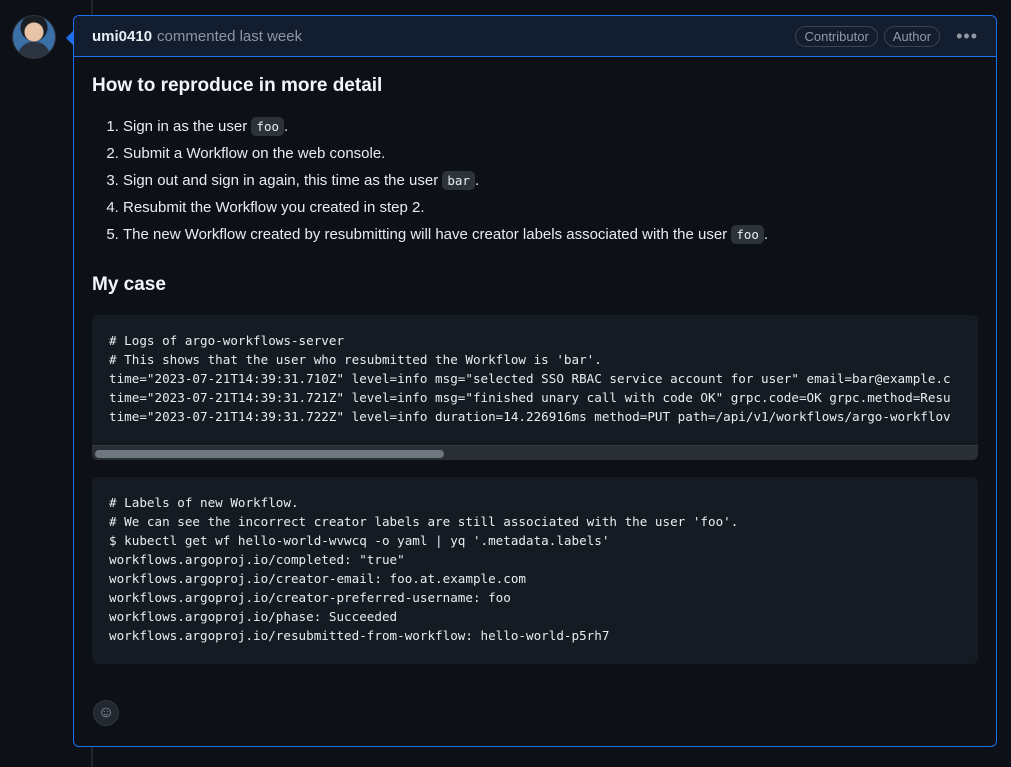 This screenshot has height=767, width=1011. What do you see at coordinates (34, 37) in the screenshot?
I see `avatar` at bounding box center [34, 37].